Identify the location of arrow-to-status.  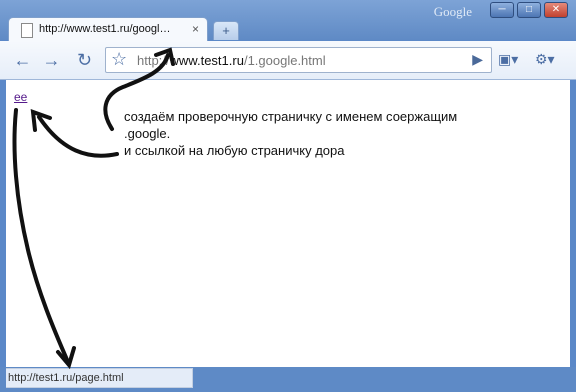
(41, 236).